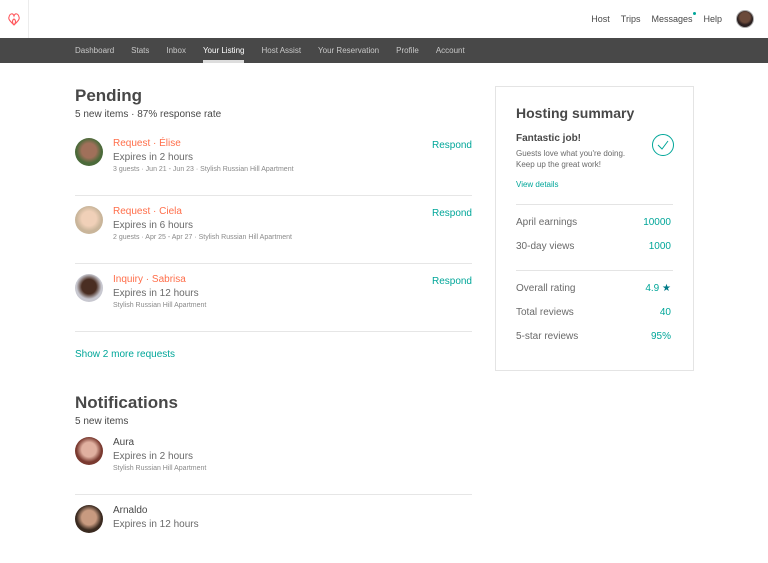  Describe the element at coordinates (631, 19) in the screenshot. I see `trips-link: Trips` at that location.